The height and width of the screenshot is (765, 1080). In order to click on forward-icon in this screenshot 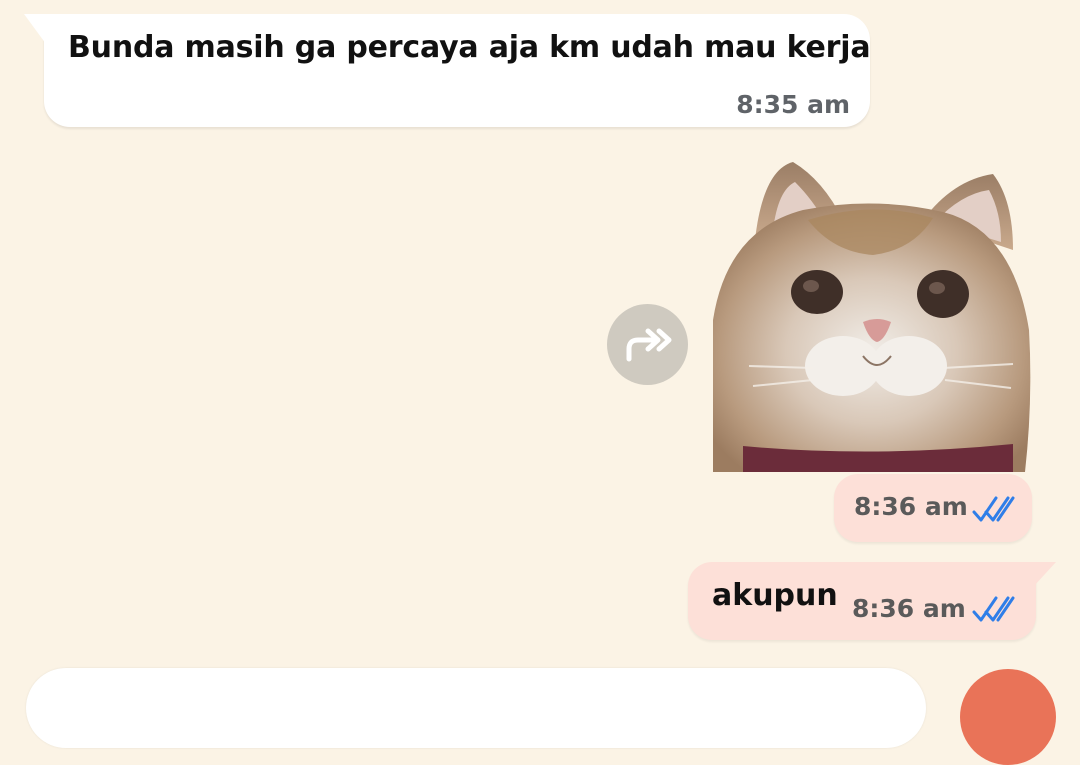, I will do `click(648, 344)`.